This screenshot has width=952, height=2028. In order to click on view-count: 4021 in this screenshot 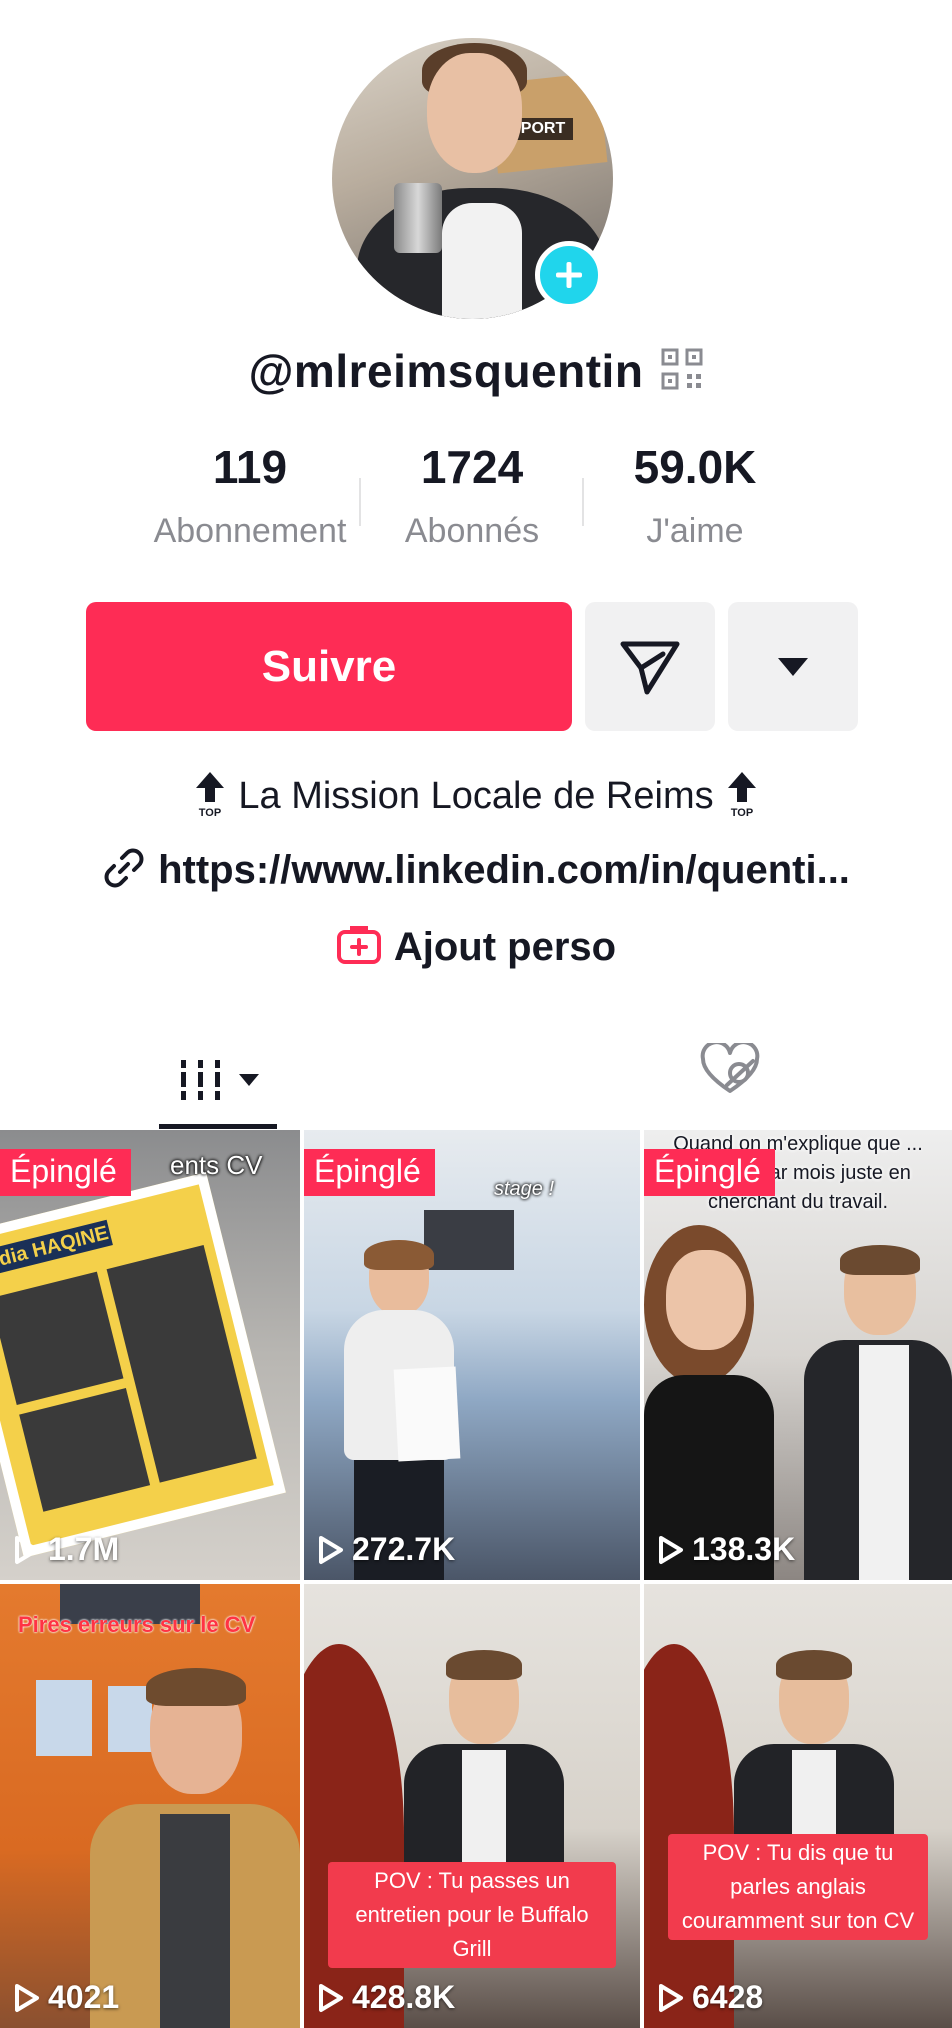, I will do `click(66, 1997)`.